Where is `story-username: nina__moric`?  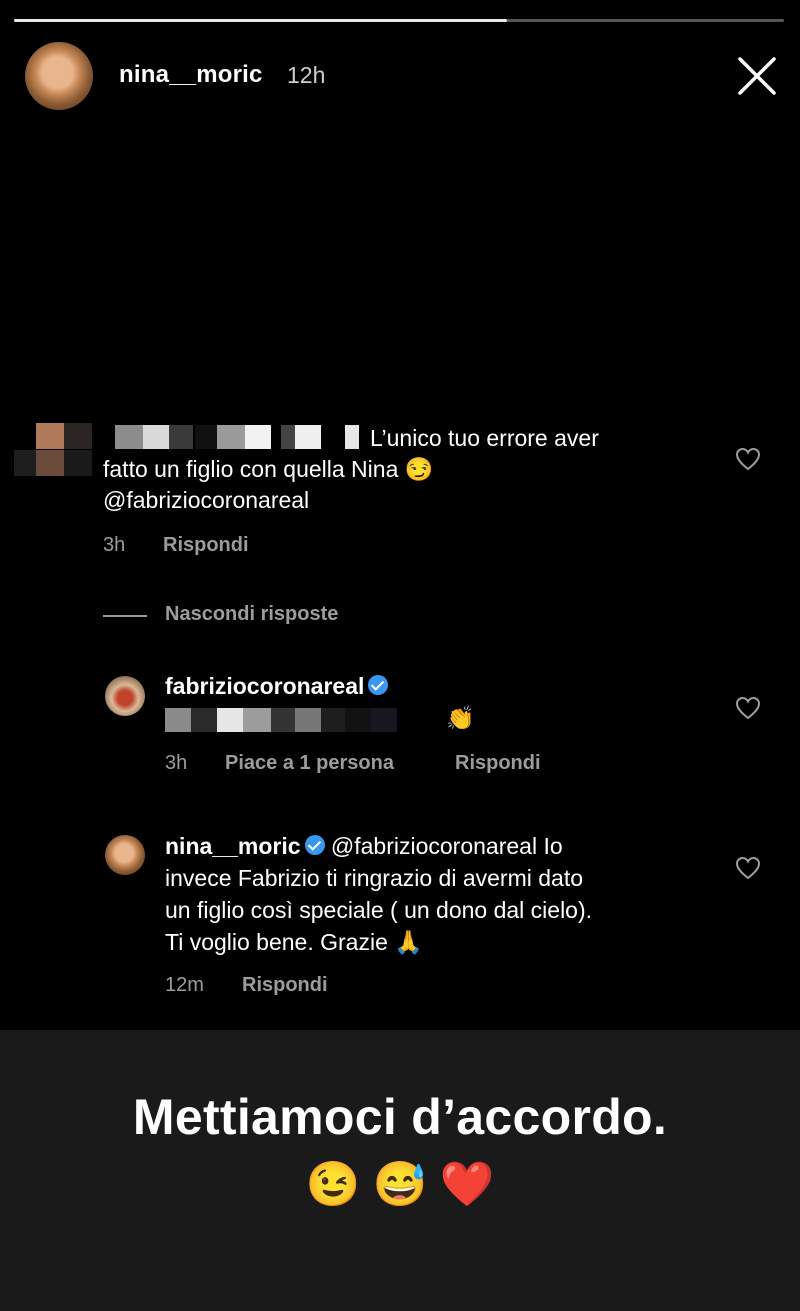
story-username: nina__moric is located at coordinates (191, 75).